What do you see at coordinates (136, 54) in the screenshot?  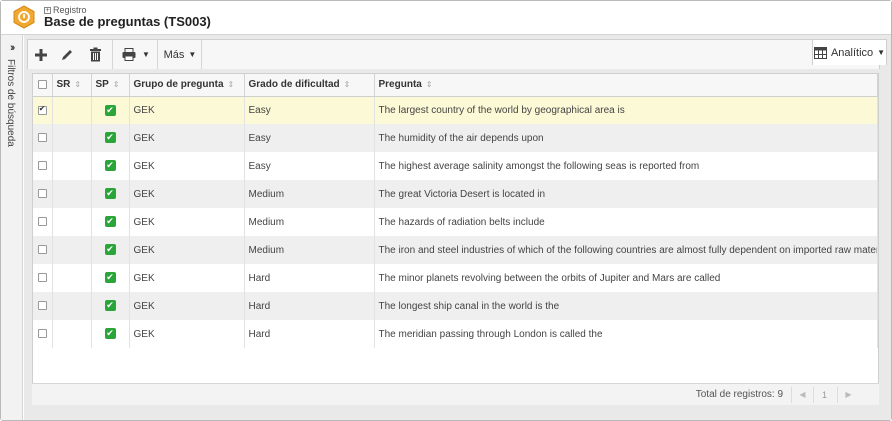 I see `print-button: ▼` at bounding box center [136, 54].